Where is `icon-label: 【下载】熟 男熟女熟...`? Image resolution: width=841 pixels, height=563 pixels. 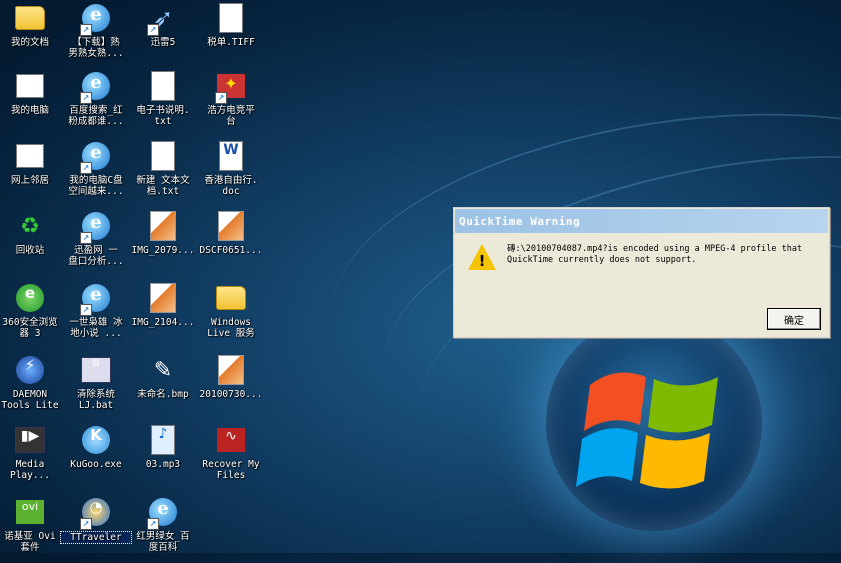
icon-label: 【下载】熟 男熟女熟... is located at coordinates (96, 48).